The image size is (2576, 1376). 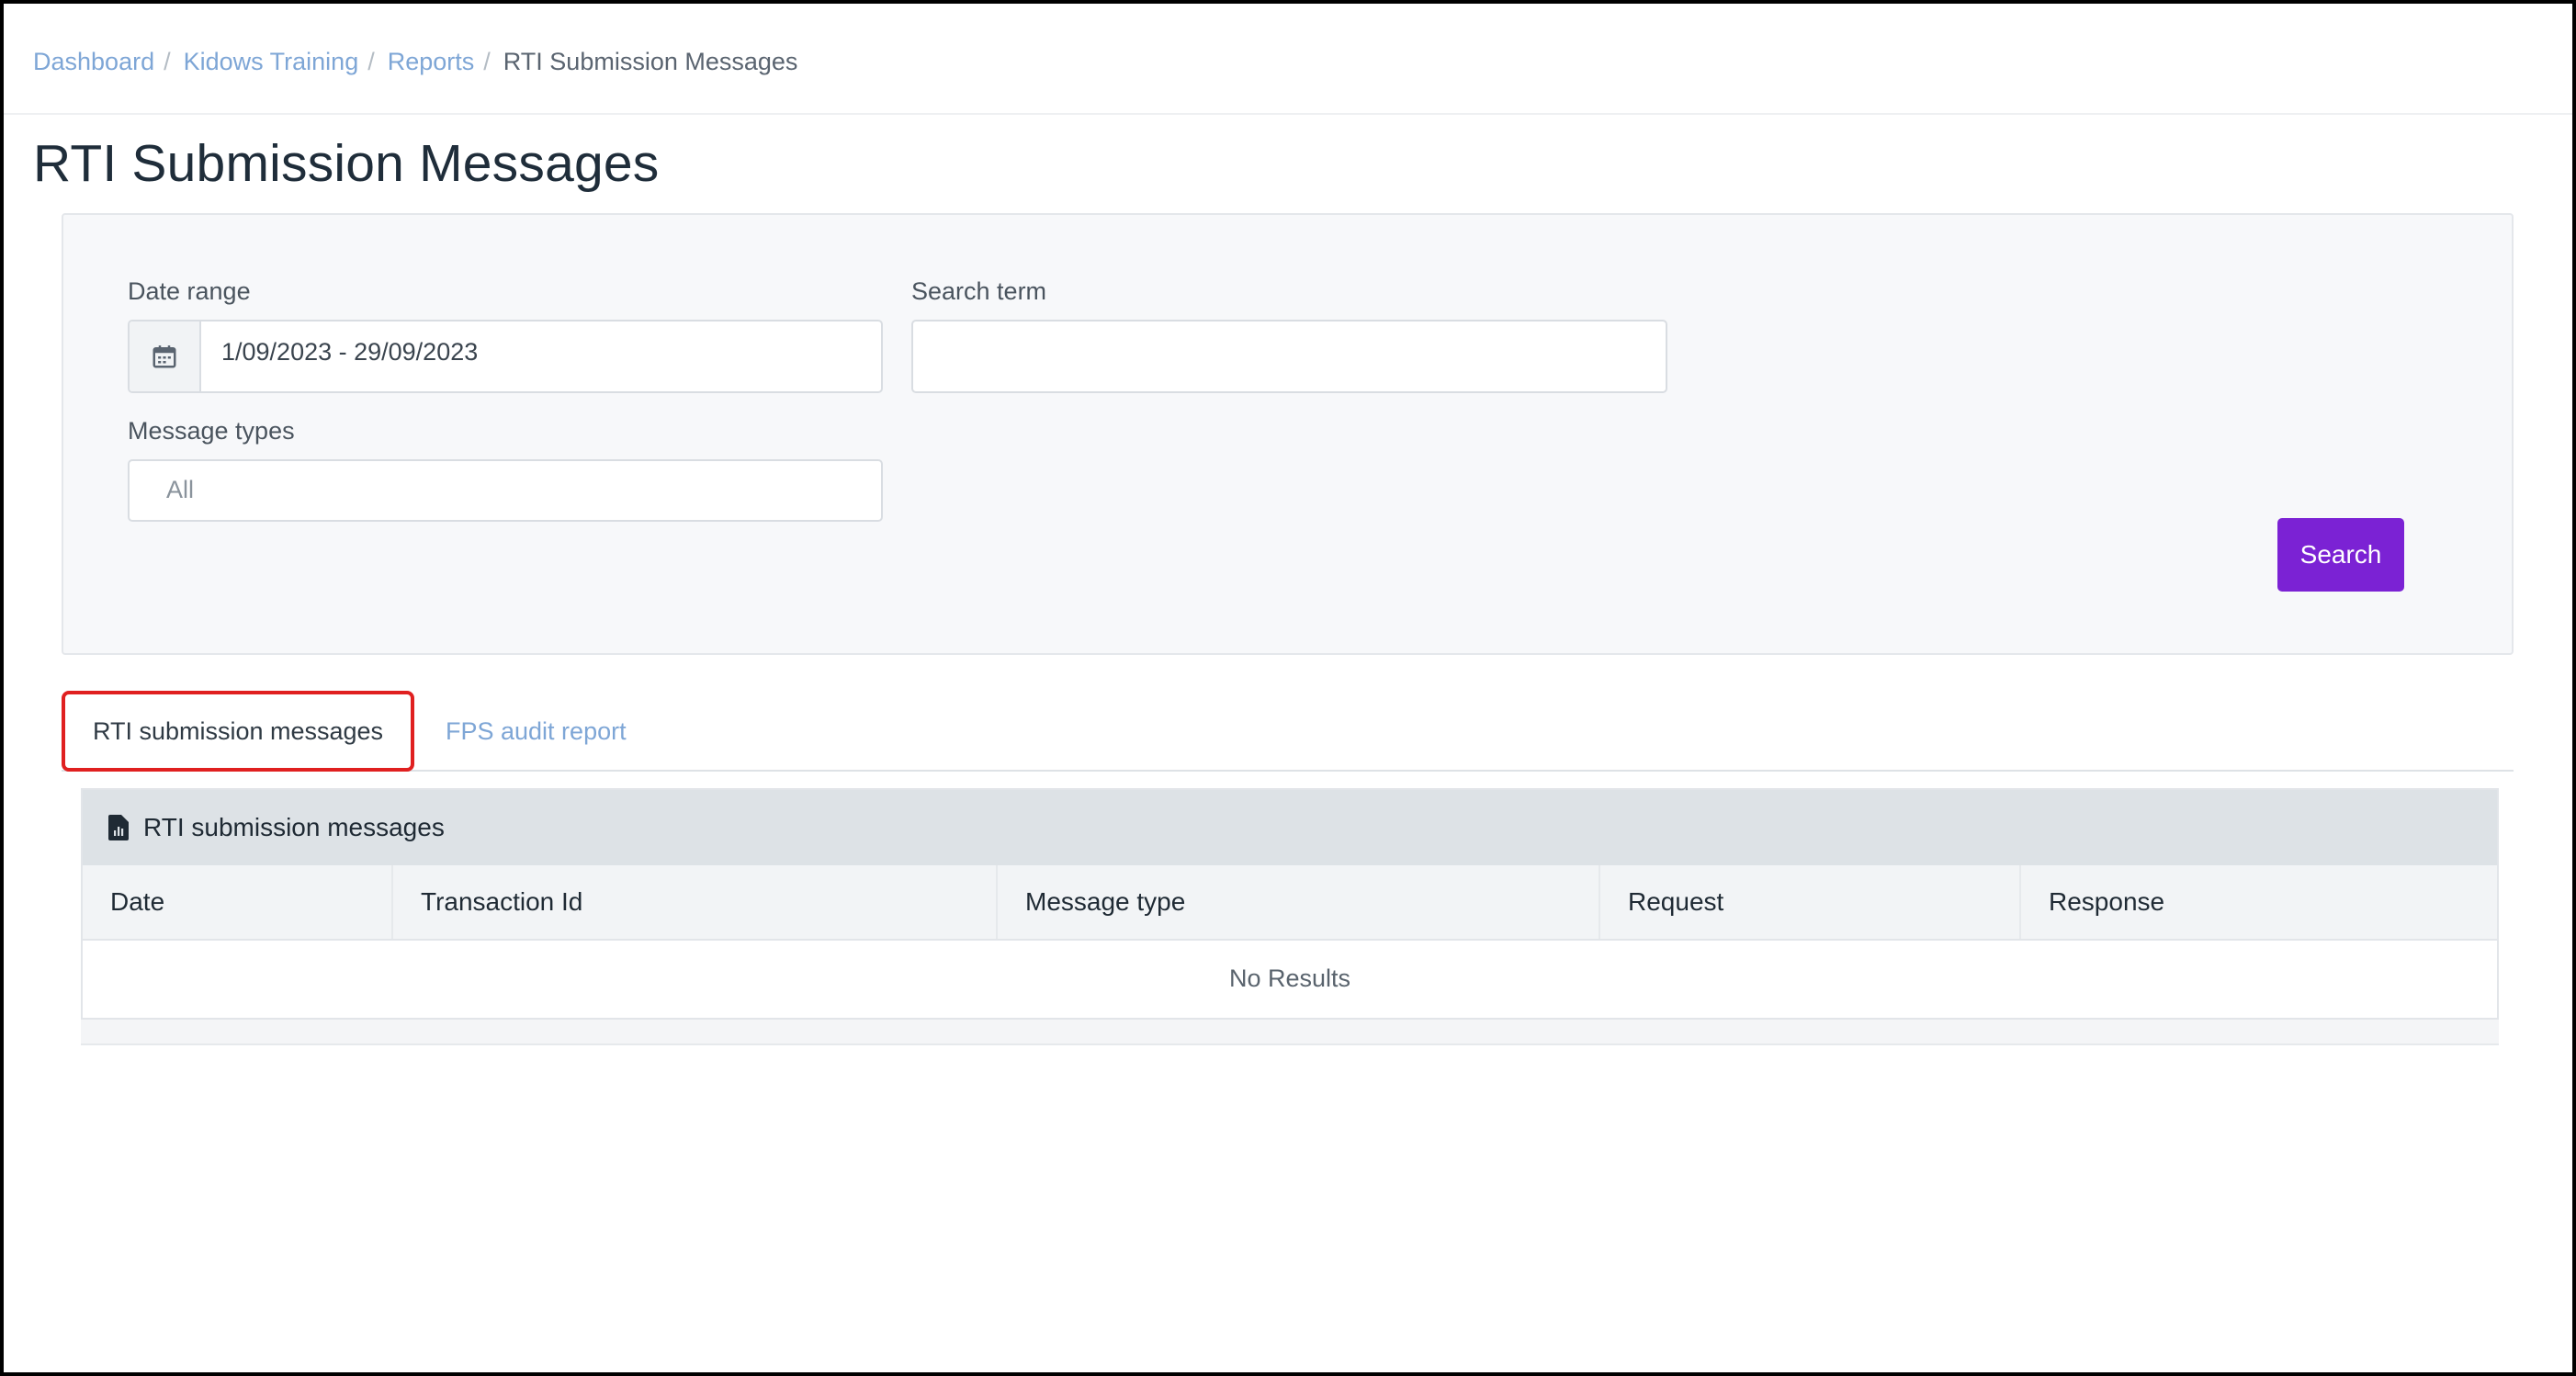 What do you see at coordinates (1289, 978) in the screenshot?
I see `no-results-message: No Results` at bounding box center [1289, 978].